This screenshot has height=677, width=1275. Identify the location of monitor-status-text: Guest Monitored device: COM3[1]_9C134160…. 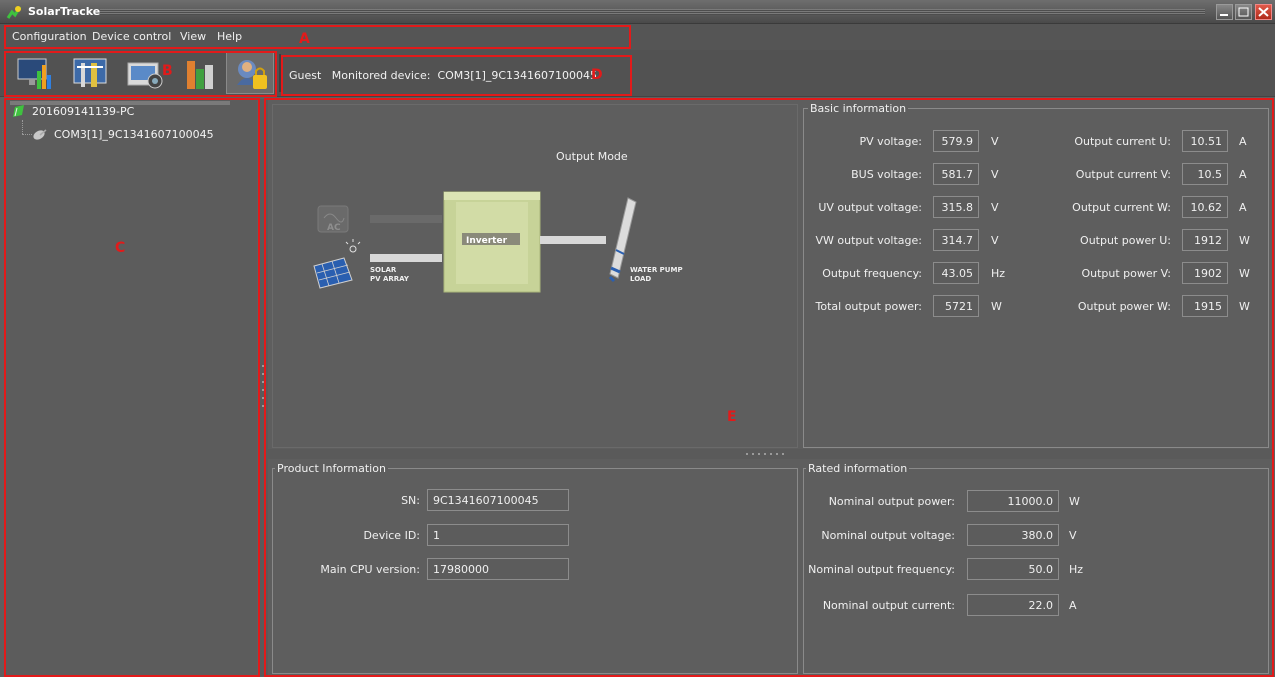
(443, 75).